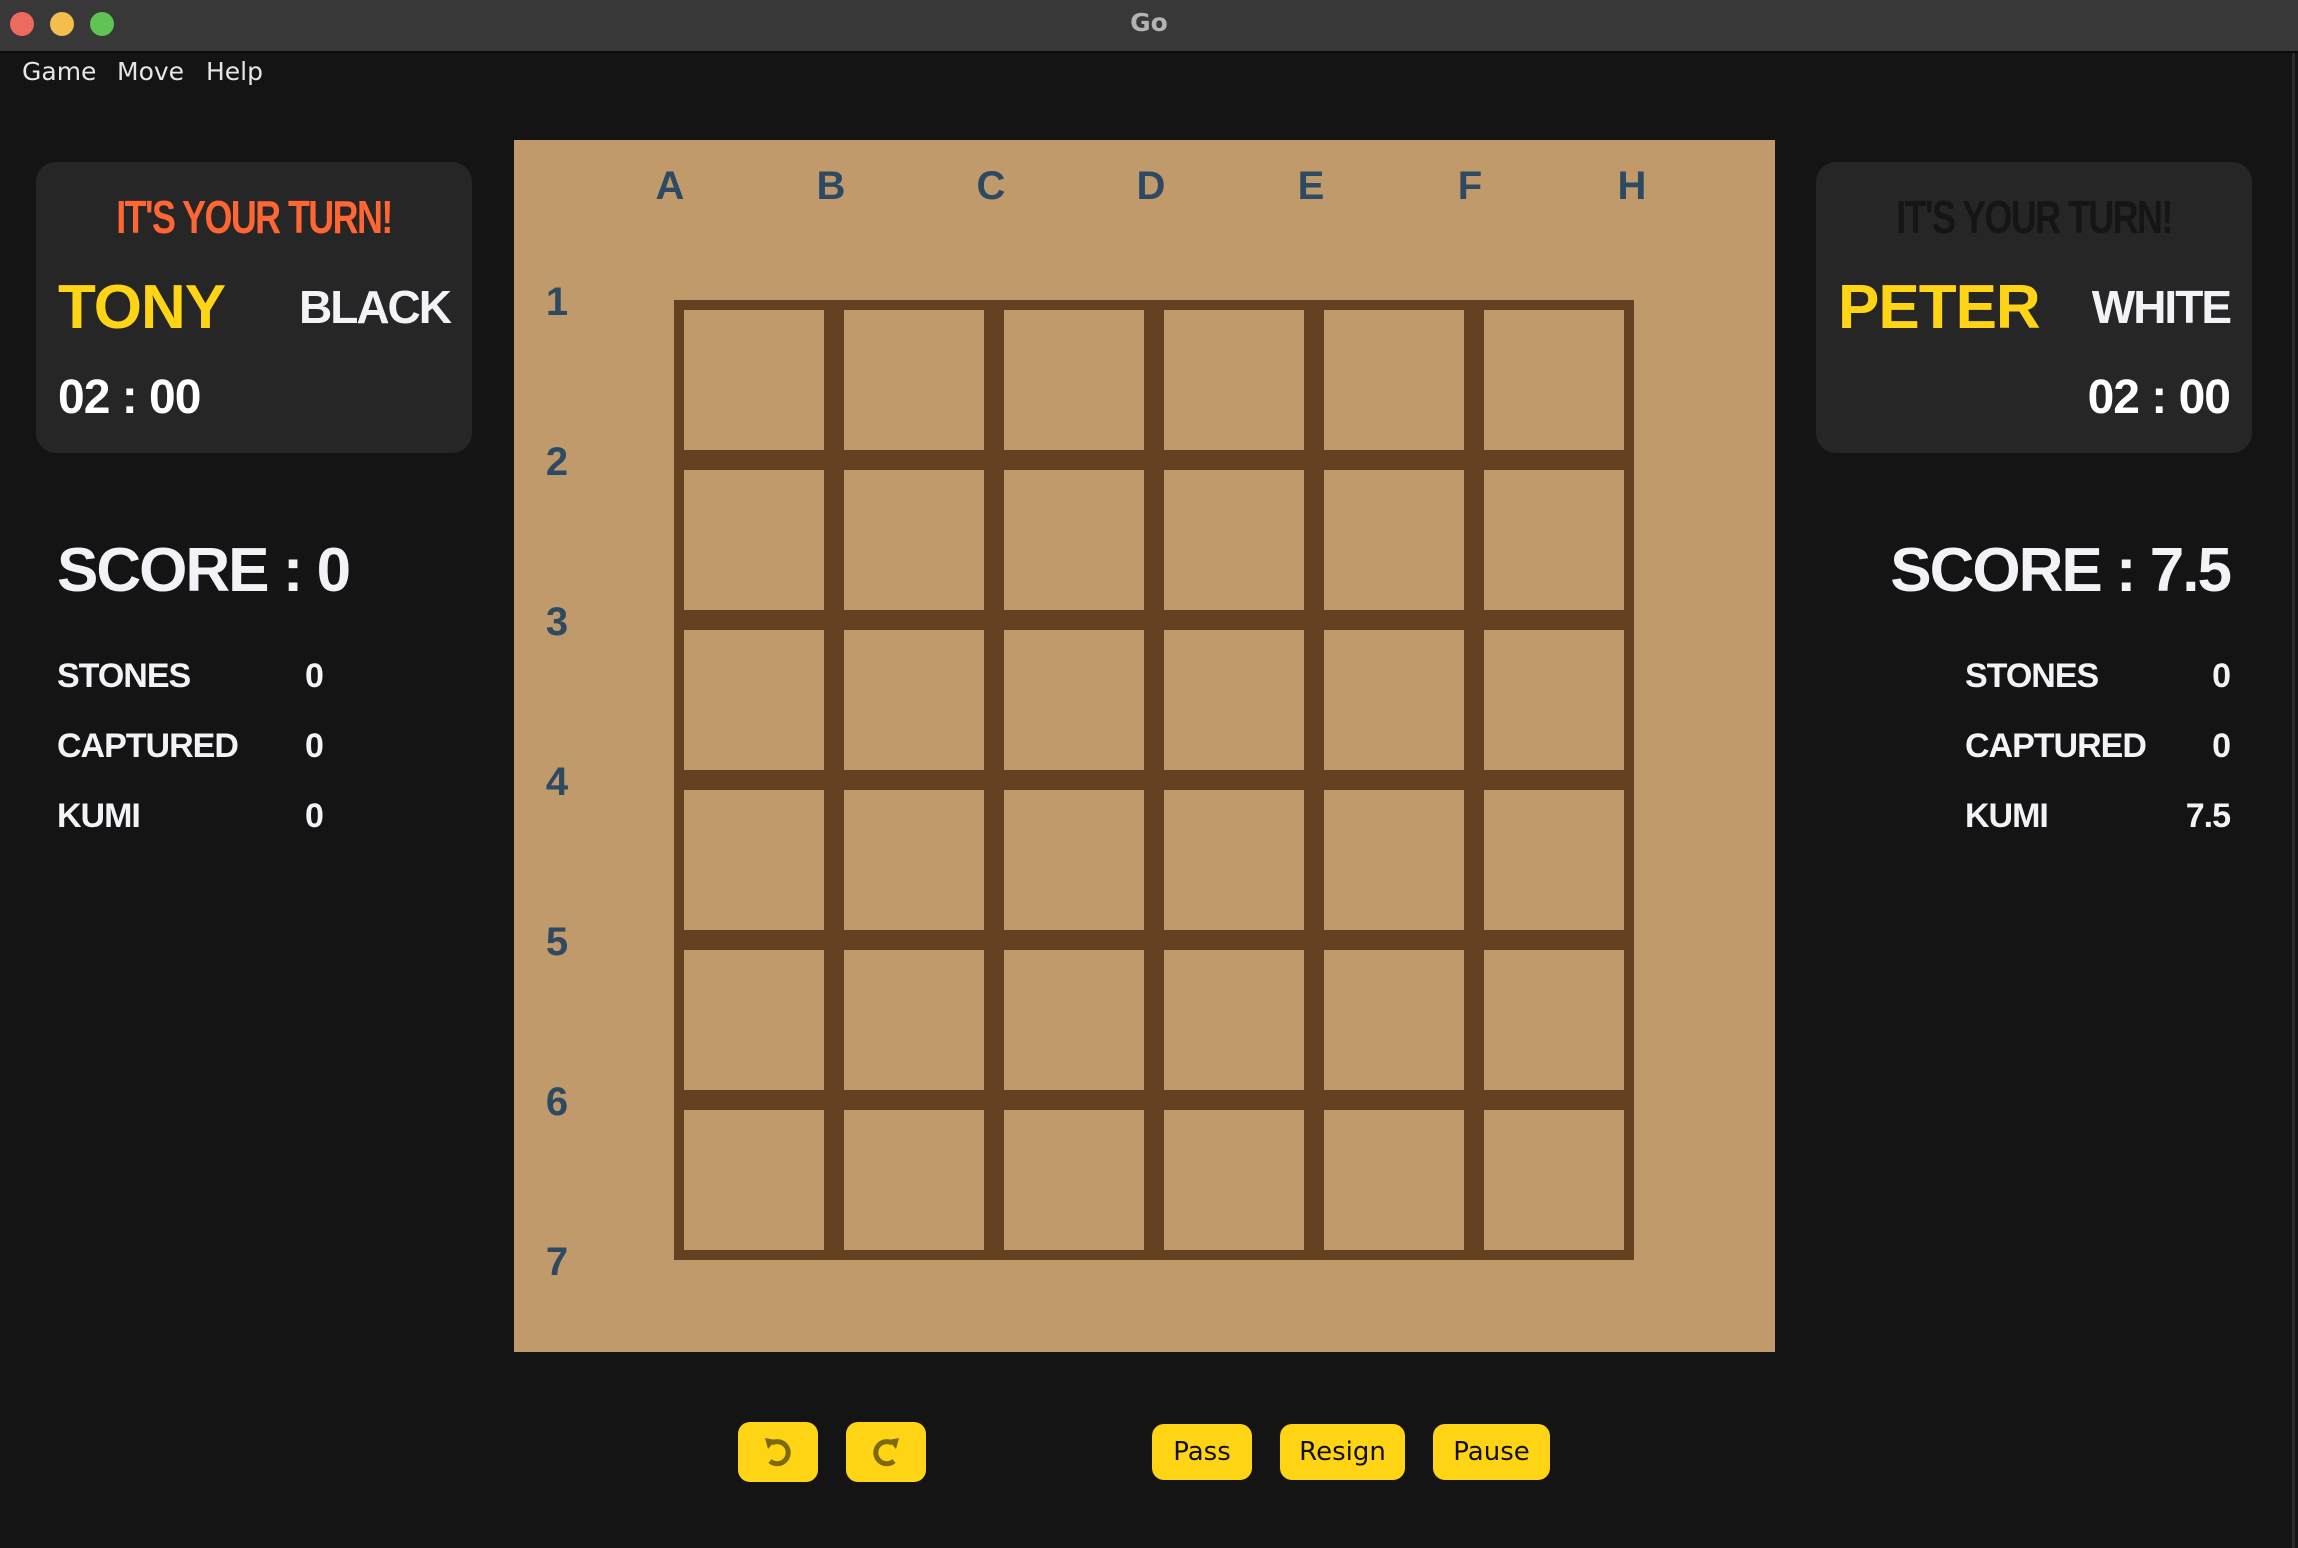  I want to click on pass-button: Pass, so click(1202, 1452).